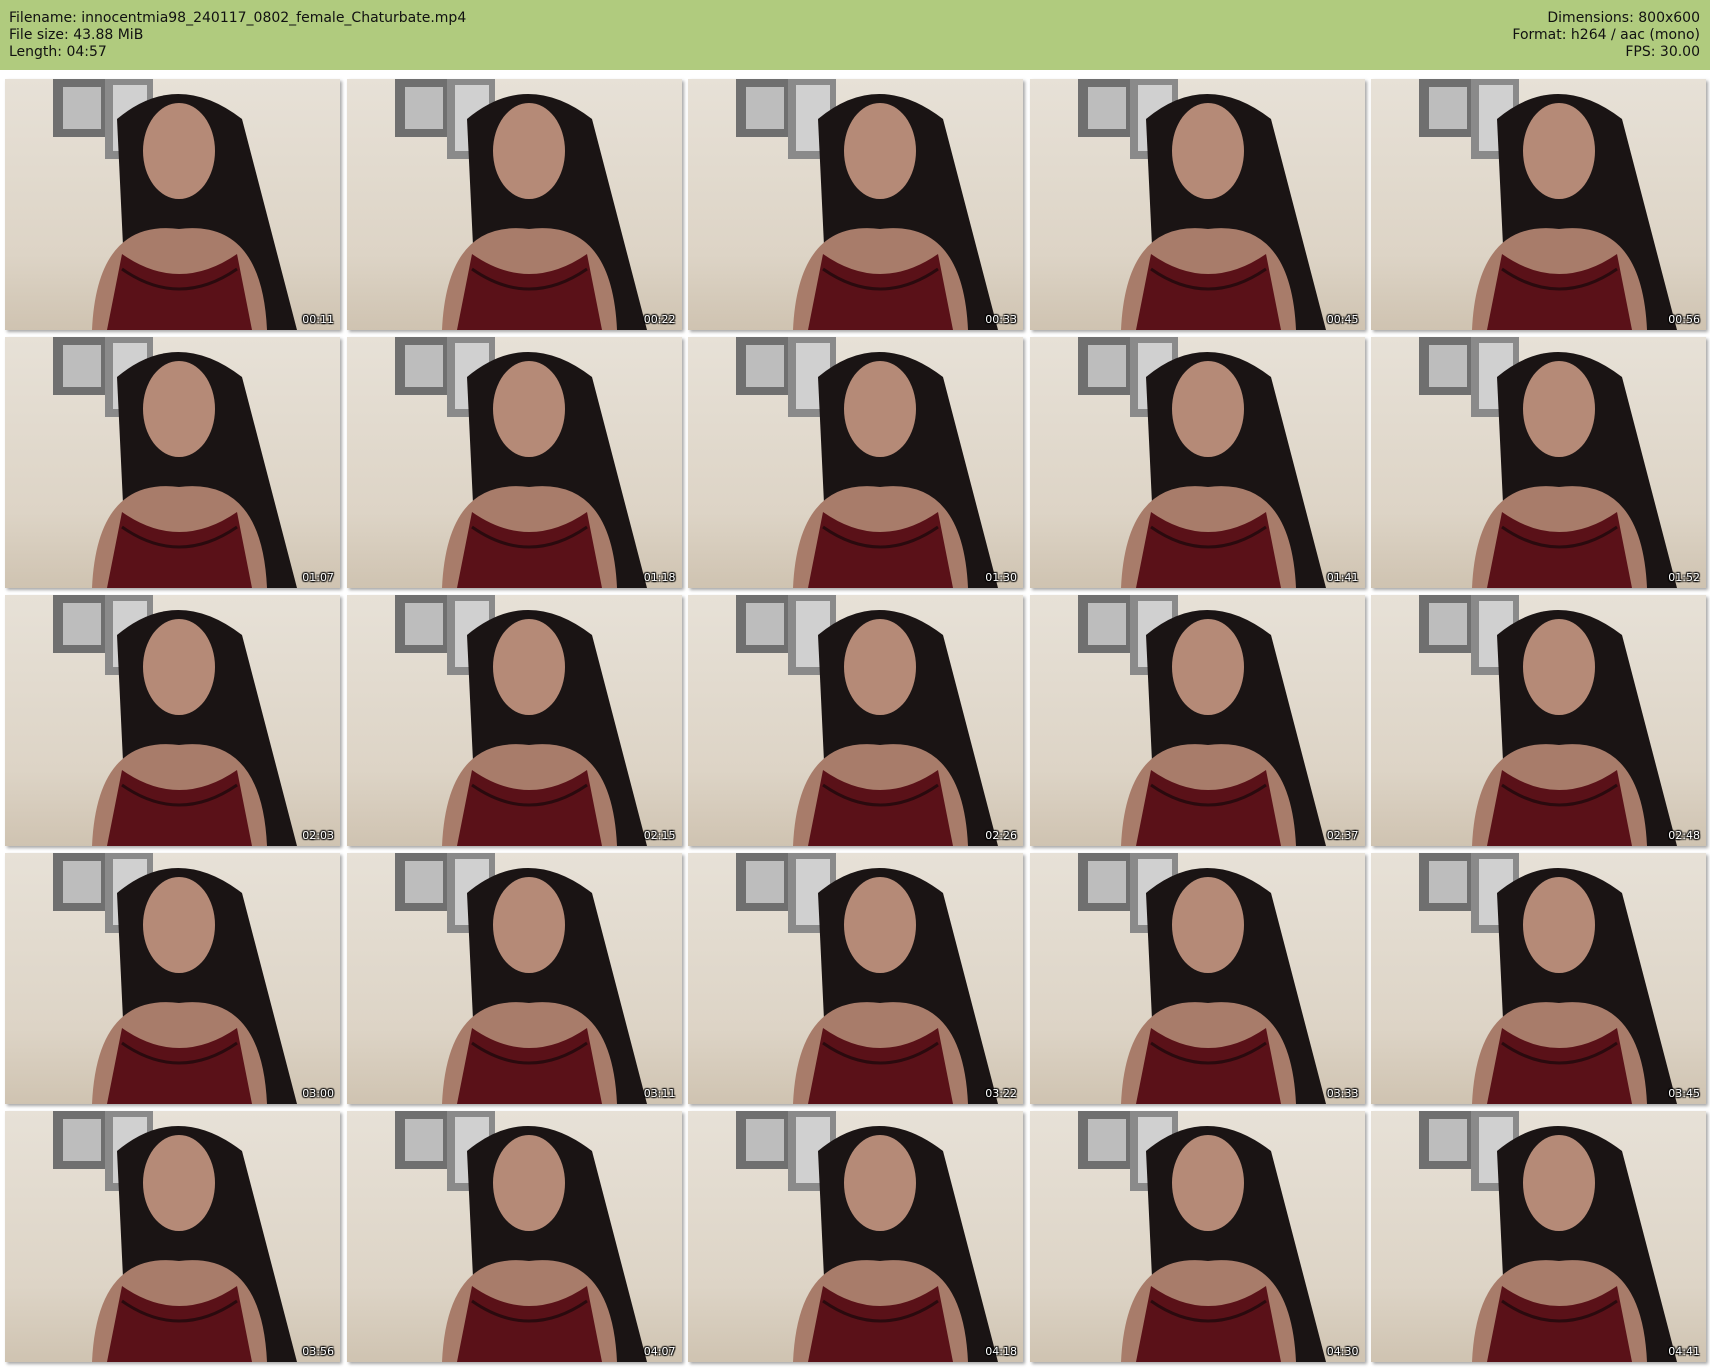 The width and height of the screenshot is (1710, 1370). I want to click on thumbnail-timestamp: 01:52, so click(1684, 577).